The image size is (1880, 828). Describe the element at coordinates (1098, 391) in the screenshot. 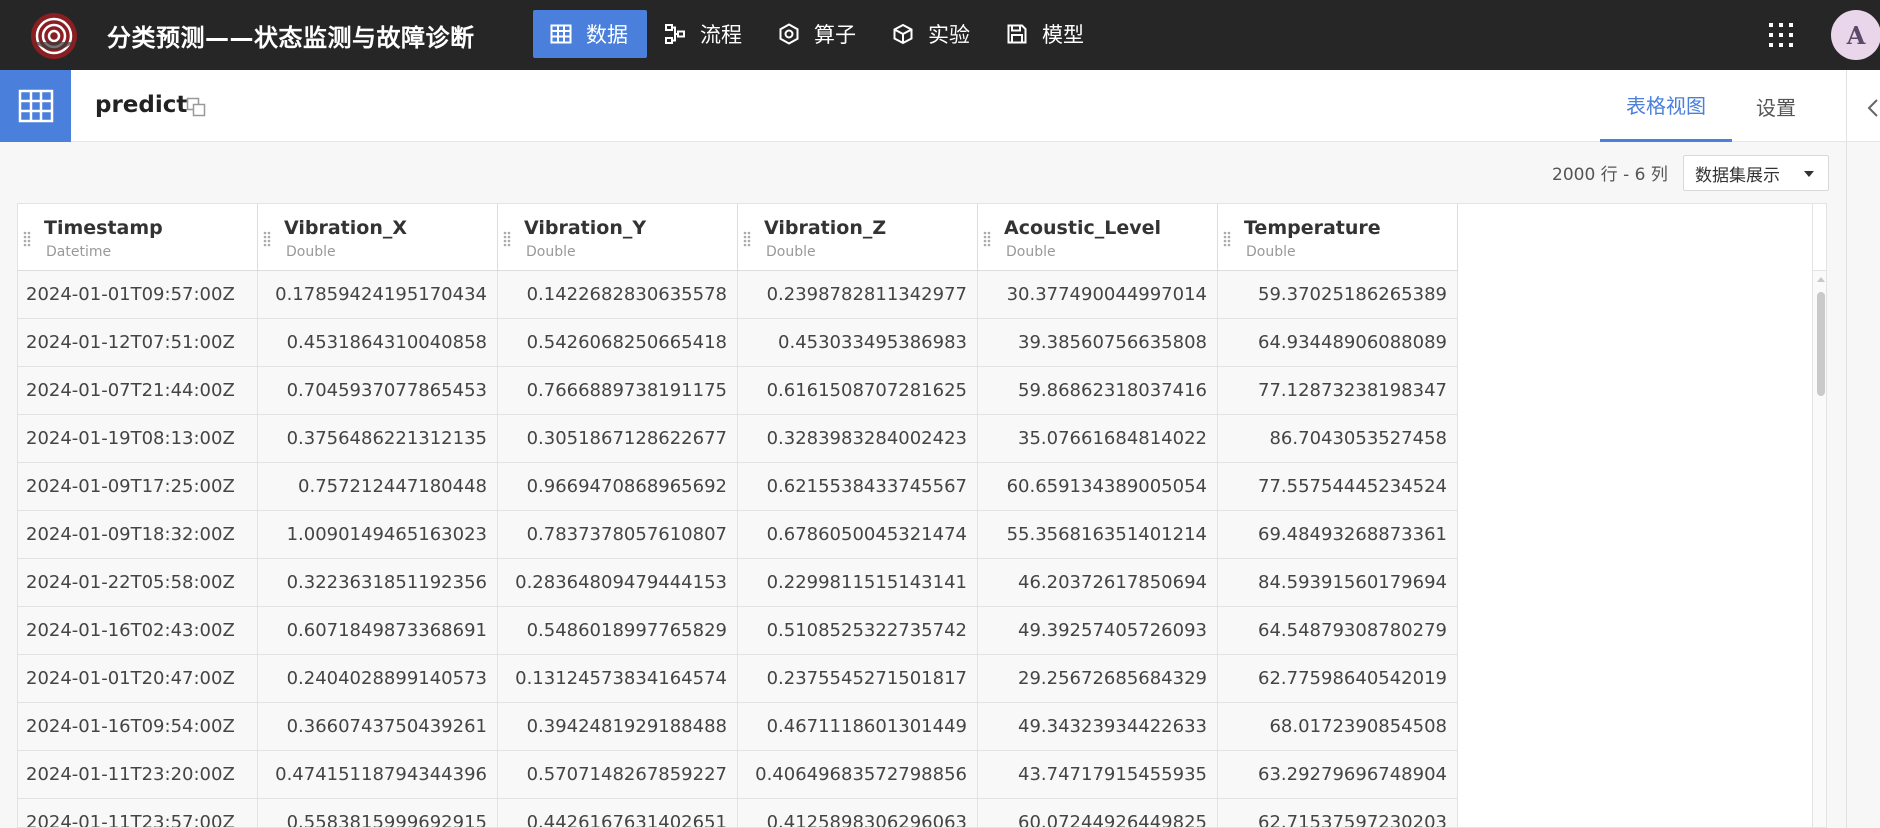

I see `table-cell: 59.86862318037416` at that location.